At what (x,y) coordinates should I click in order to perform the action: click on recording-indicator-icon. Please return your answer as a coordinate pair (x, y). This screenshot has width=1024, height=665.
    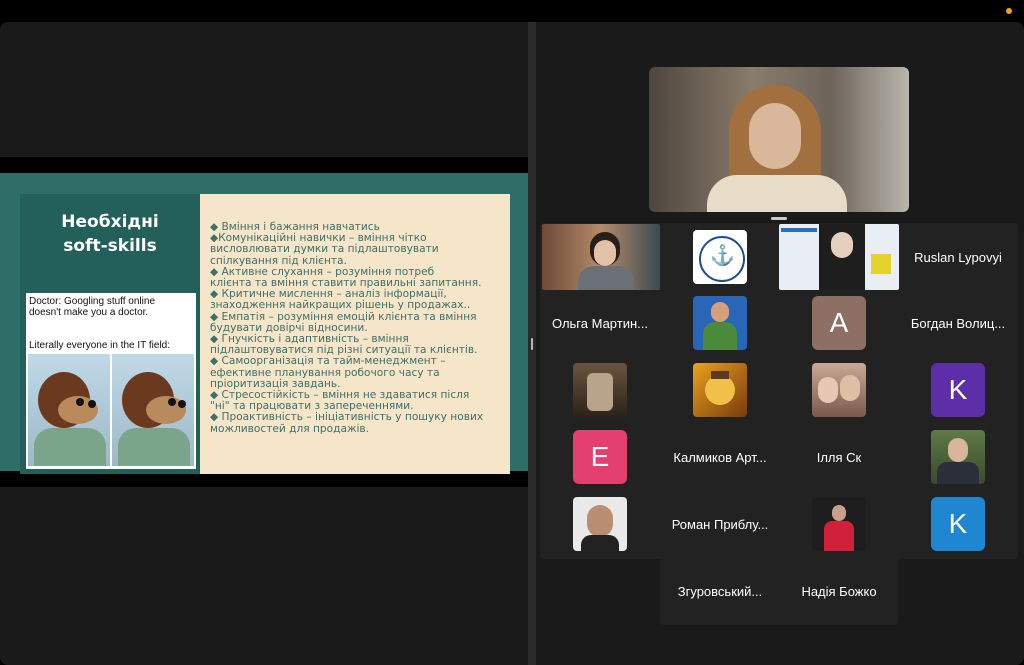
    Looking at the image, I should click on (1009, 11).